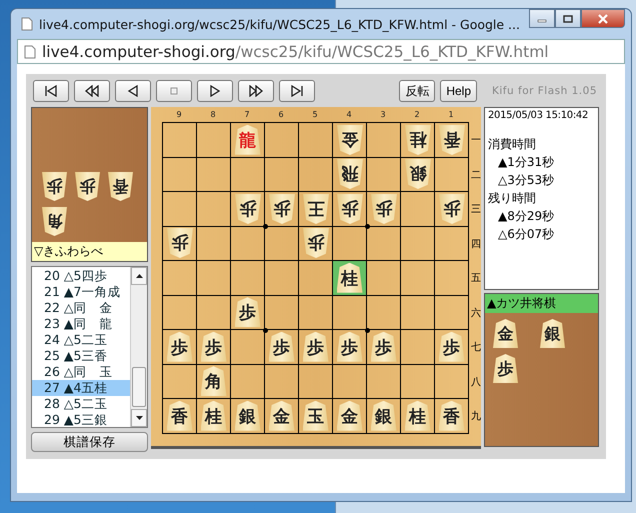 The height and width of the screenshot is (513, 636). Describe the element at coordinates (475, 279) in the screenshot. I see `row-label: 五` at that location.